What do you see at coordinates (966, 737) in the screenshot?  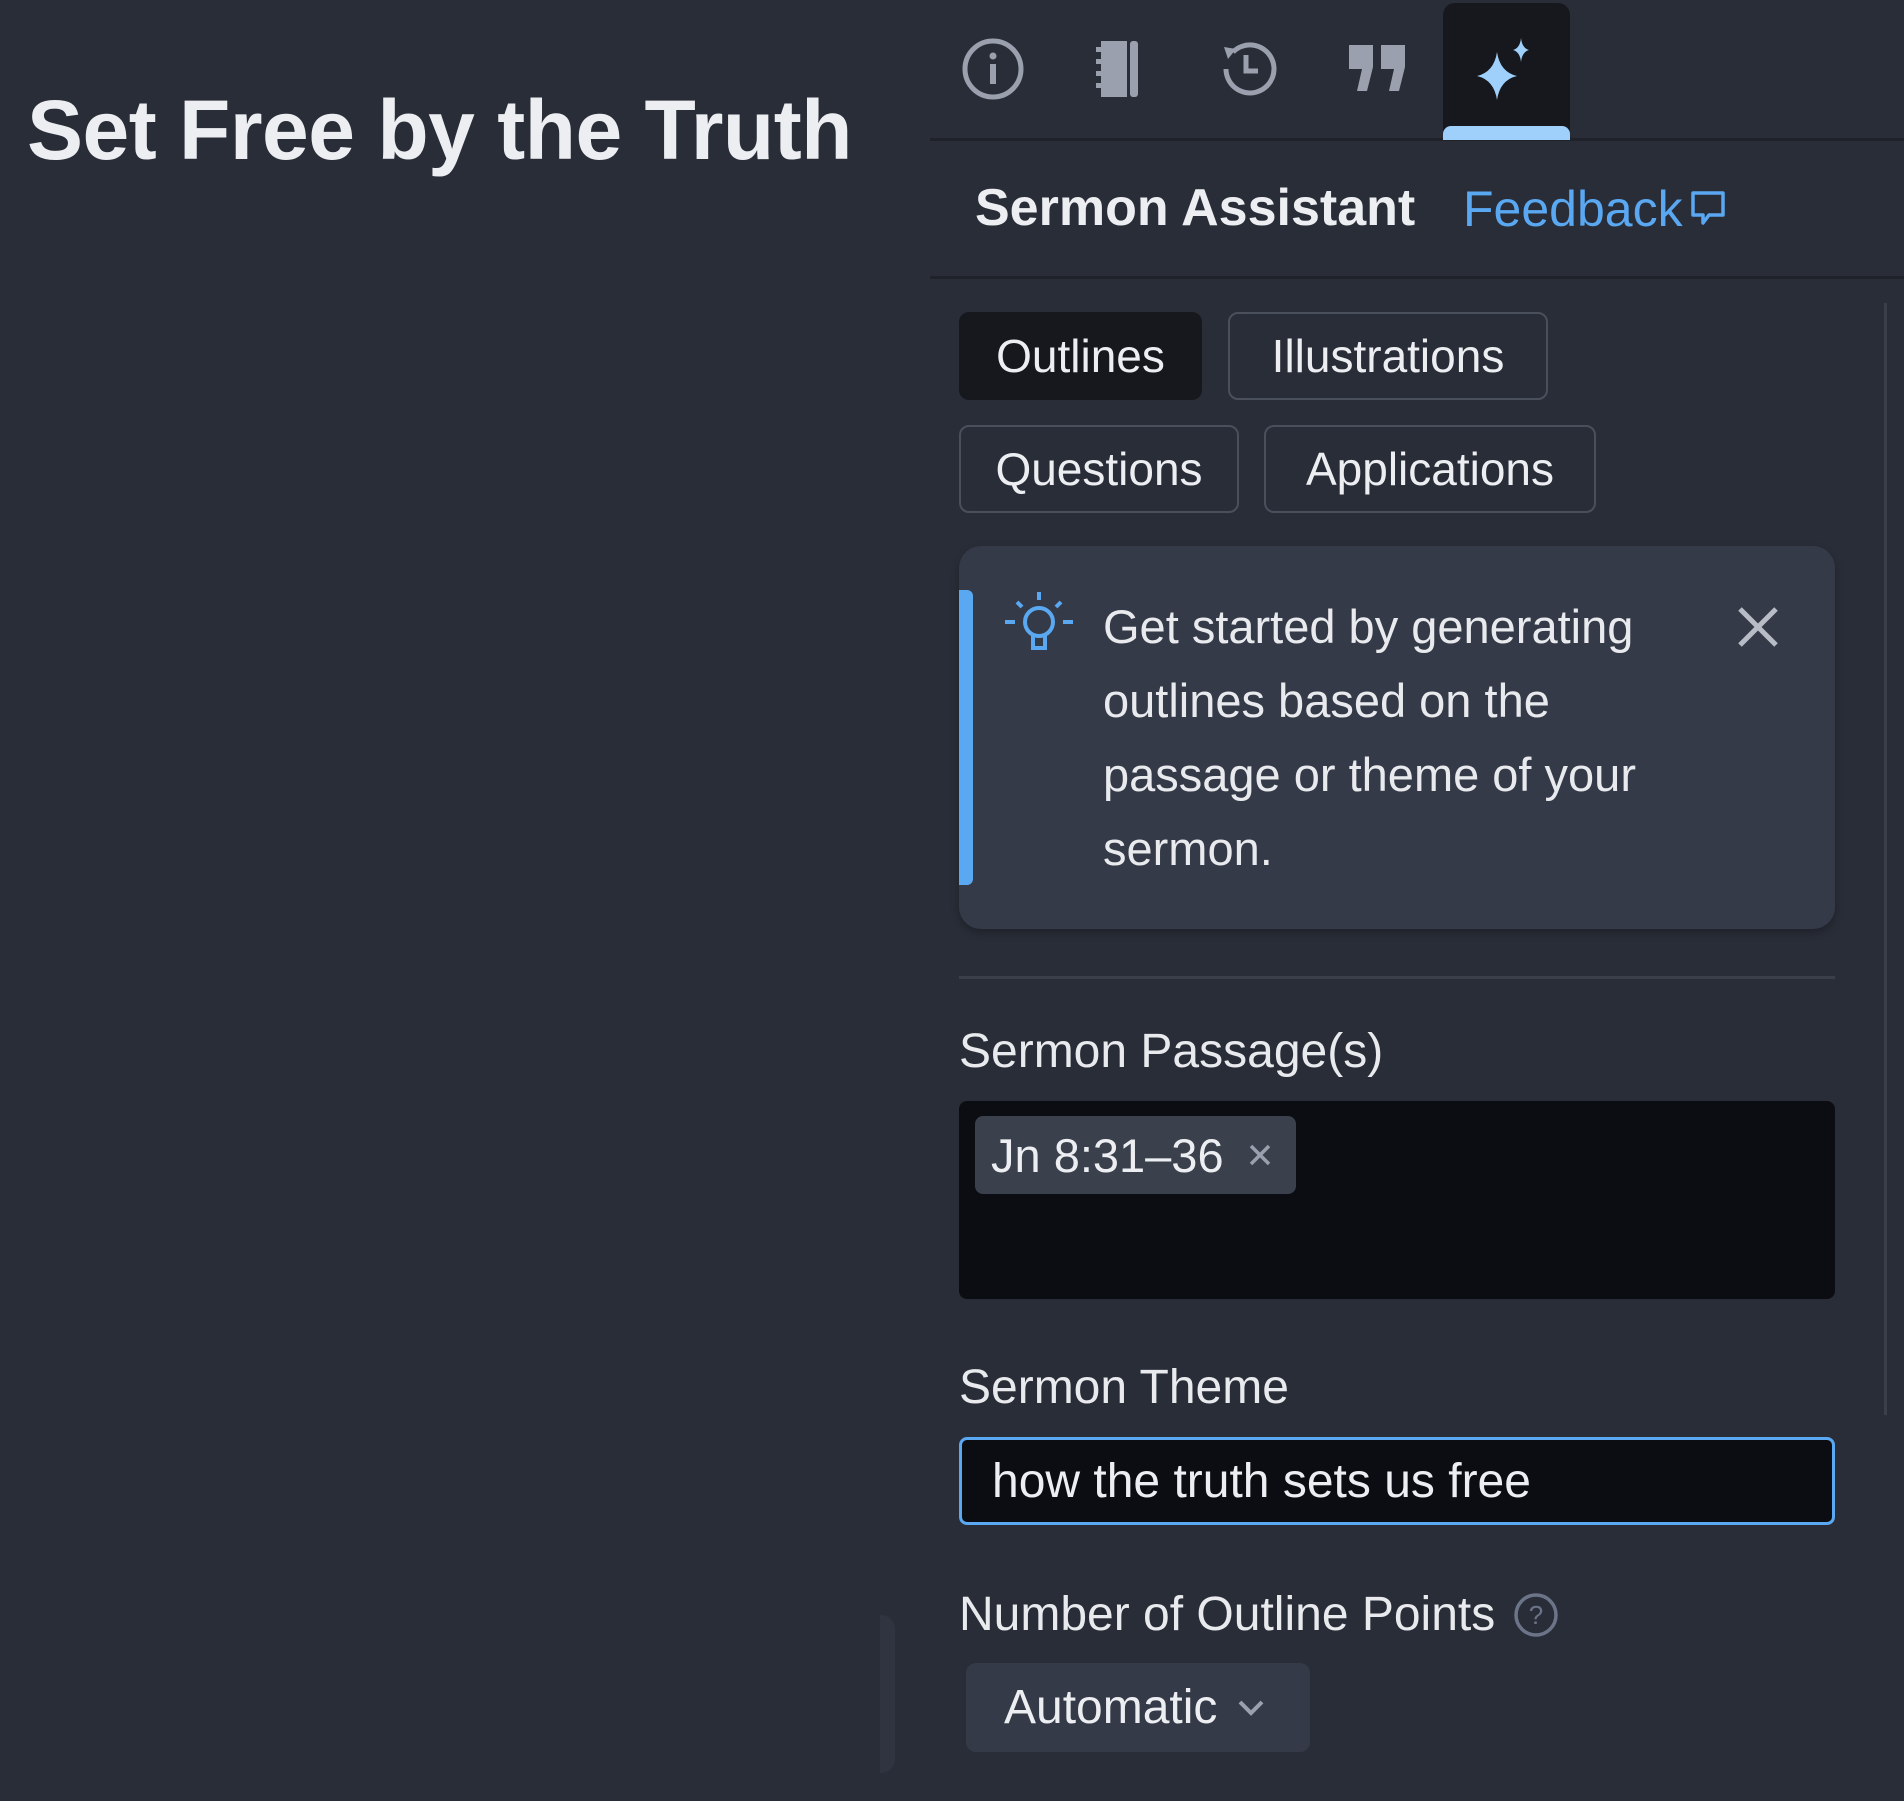 I see `tip-accent-bar` at bounding box center [966, 737].